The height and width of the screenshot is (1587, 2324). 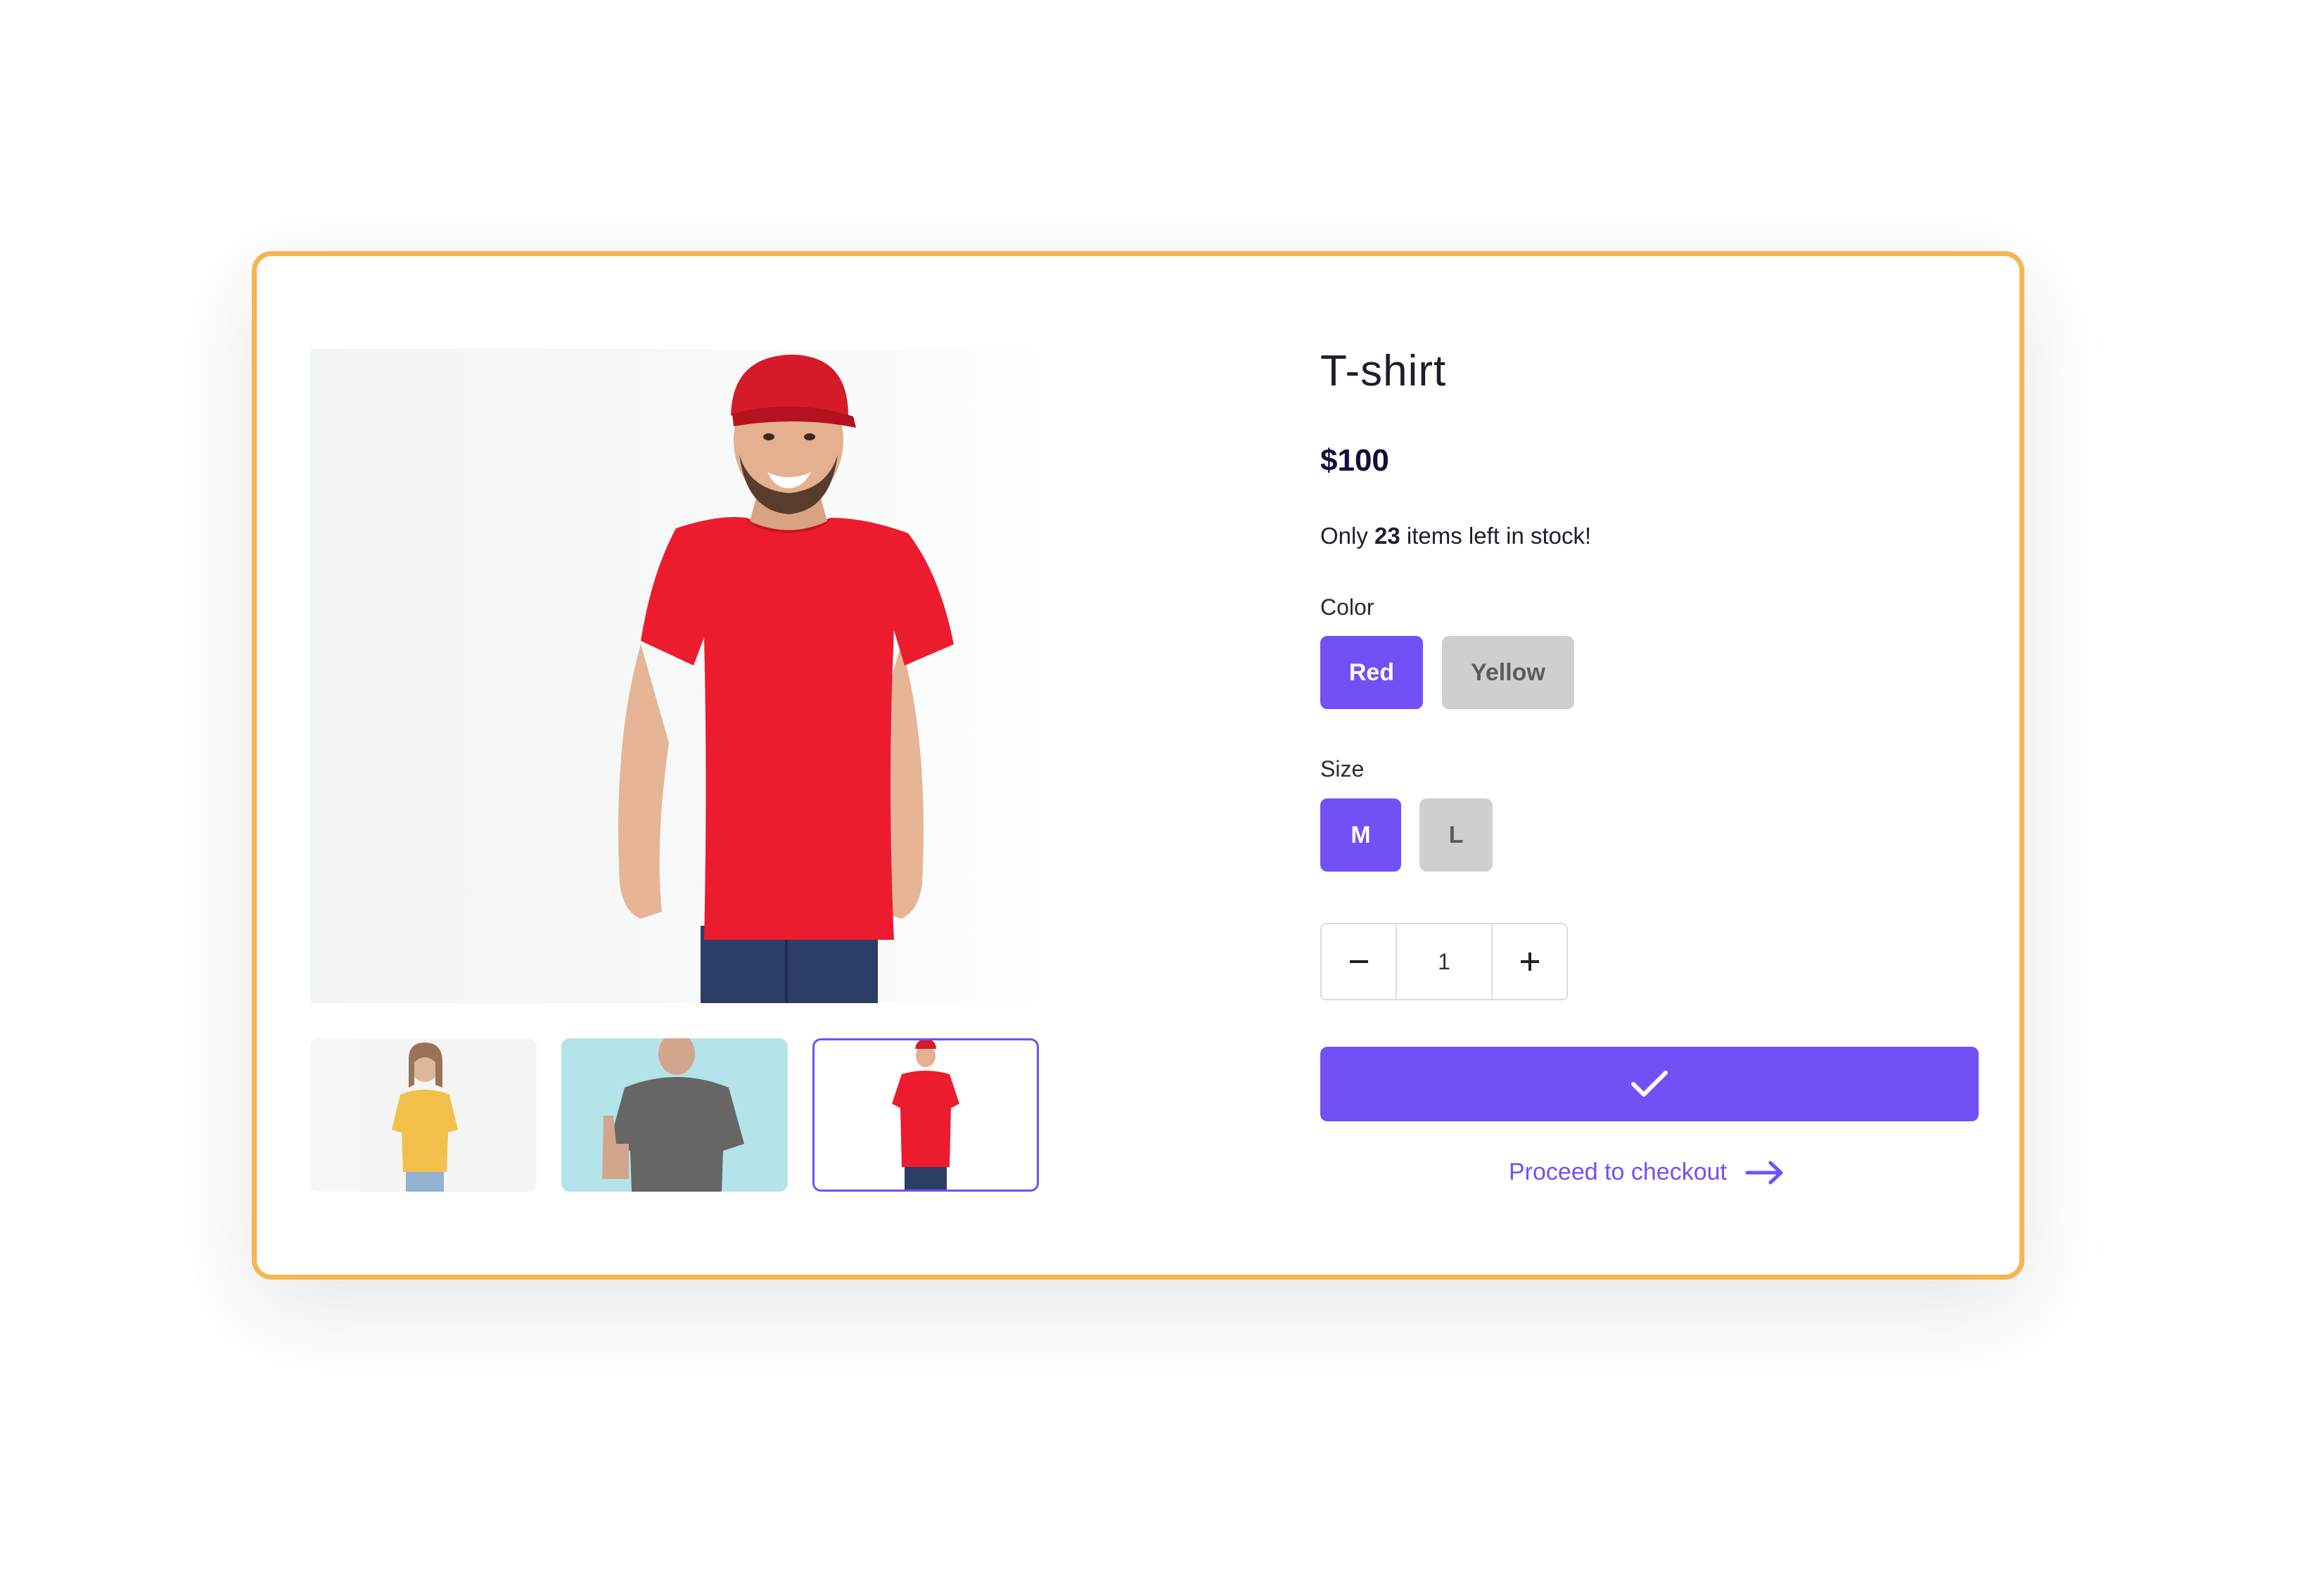 I want to click on size-option-m: M, so click(x=1360, y=835).